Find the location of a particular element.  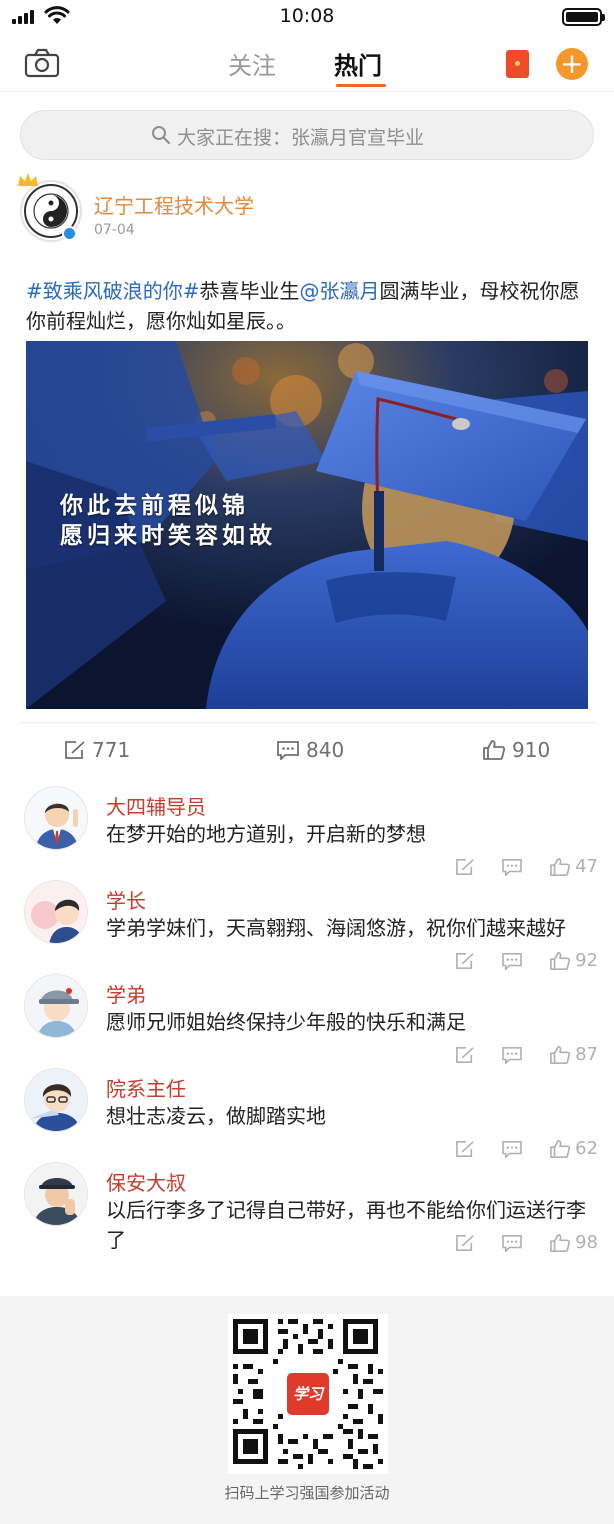

comment-button: 840 is located at coordinates (310, 750).